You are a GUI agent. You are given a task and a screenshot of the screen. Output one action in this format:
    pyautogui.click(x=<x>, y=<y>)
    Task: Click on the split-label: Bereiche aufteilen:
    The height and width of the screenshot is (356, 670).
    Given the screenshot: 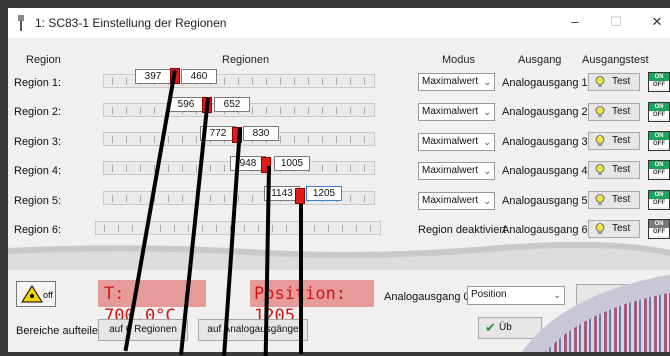 What is the action you would take?
    pyautogui.click(x=62, y=331)
    